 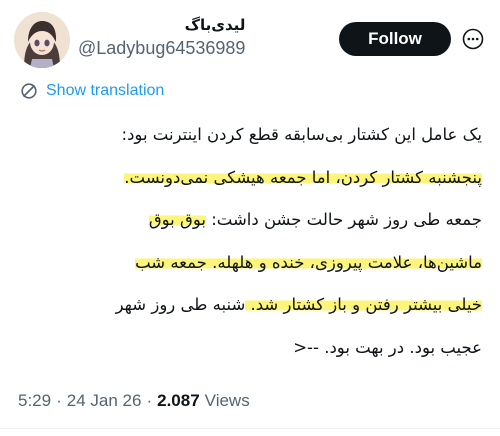 I want to click on highlighted-text-segment: بوق بوق, so click(x=177, y=219).